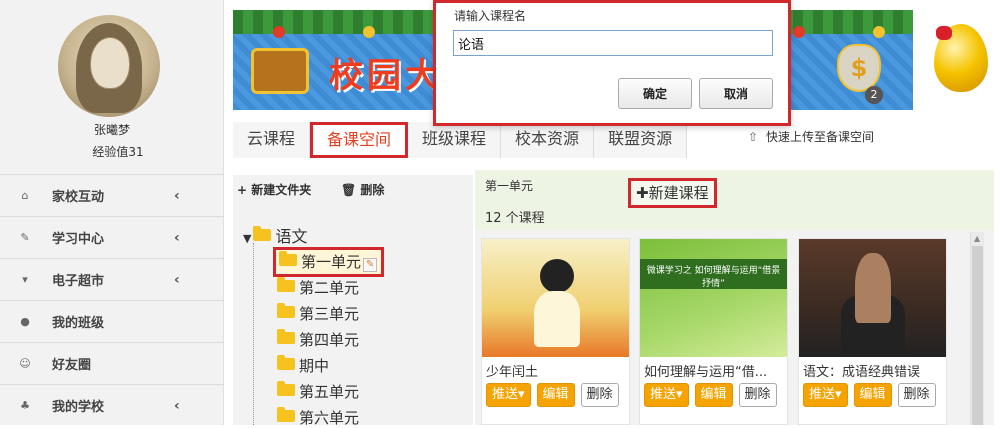 The height and width of the screenshot is (428, 1000). I want to click on illustration-hair, so click(557, 276).